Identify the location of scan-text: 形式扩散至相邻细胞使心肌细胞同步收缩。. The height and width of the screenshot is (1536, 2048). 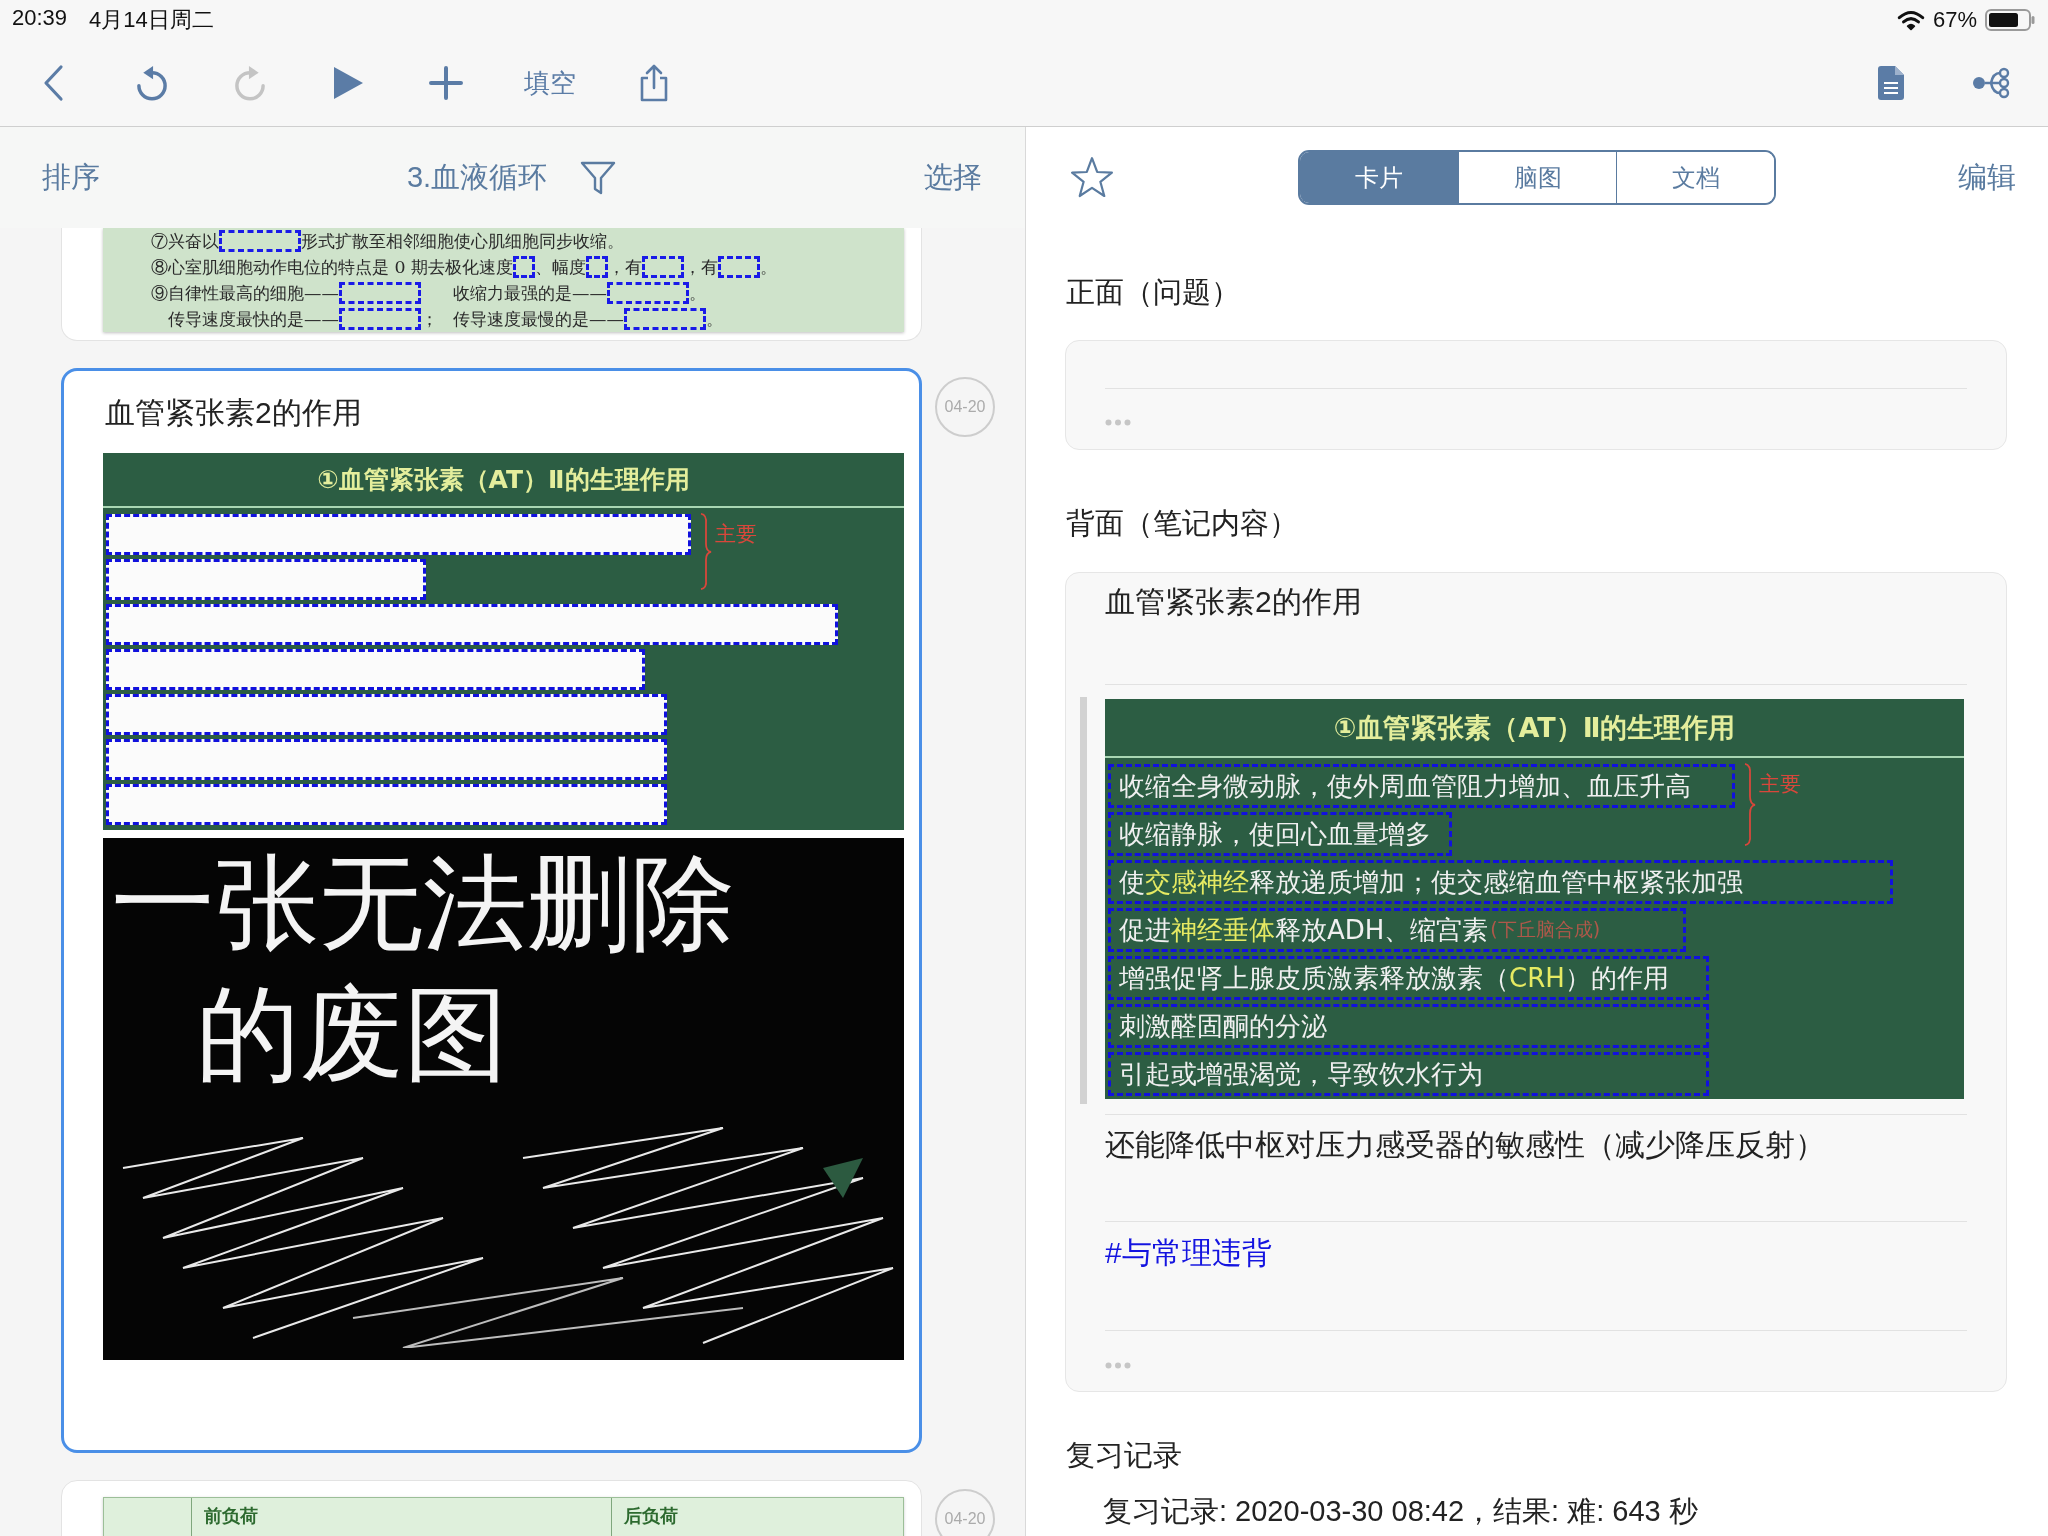
(462, 241).